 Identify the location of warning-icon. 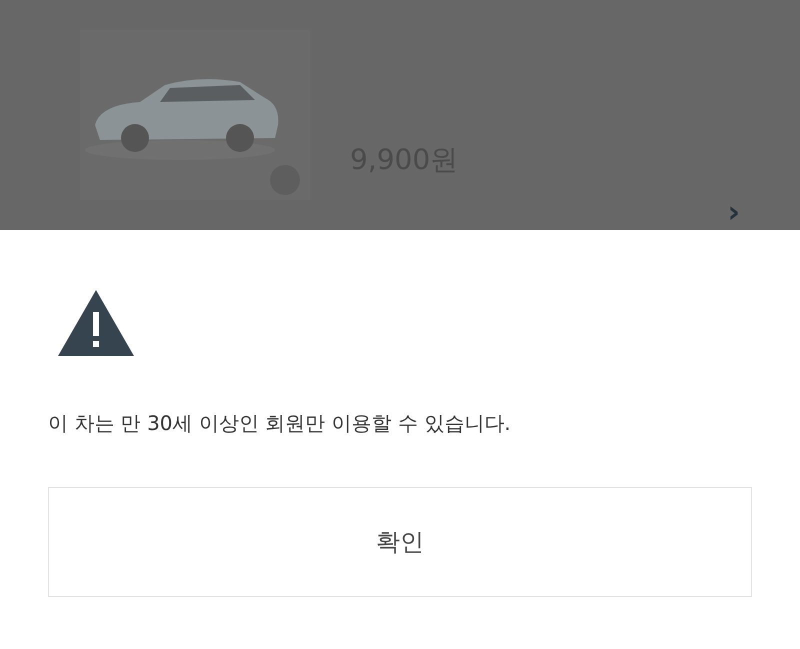
(96, 323).